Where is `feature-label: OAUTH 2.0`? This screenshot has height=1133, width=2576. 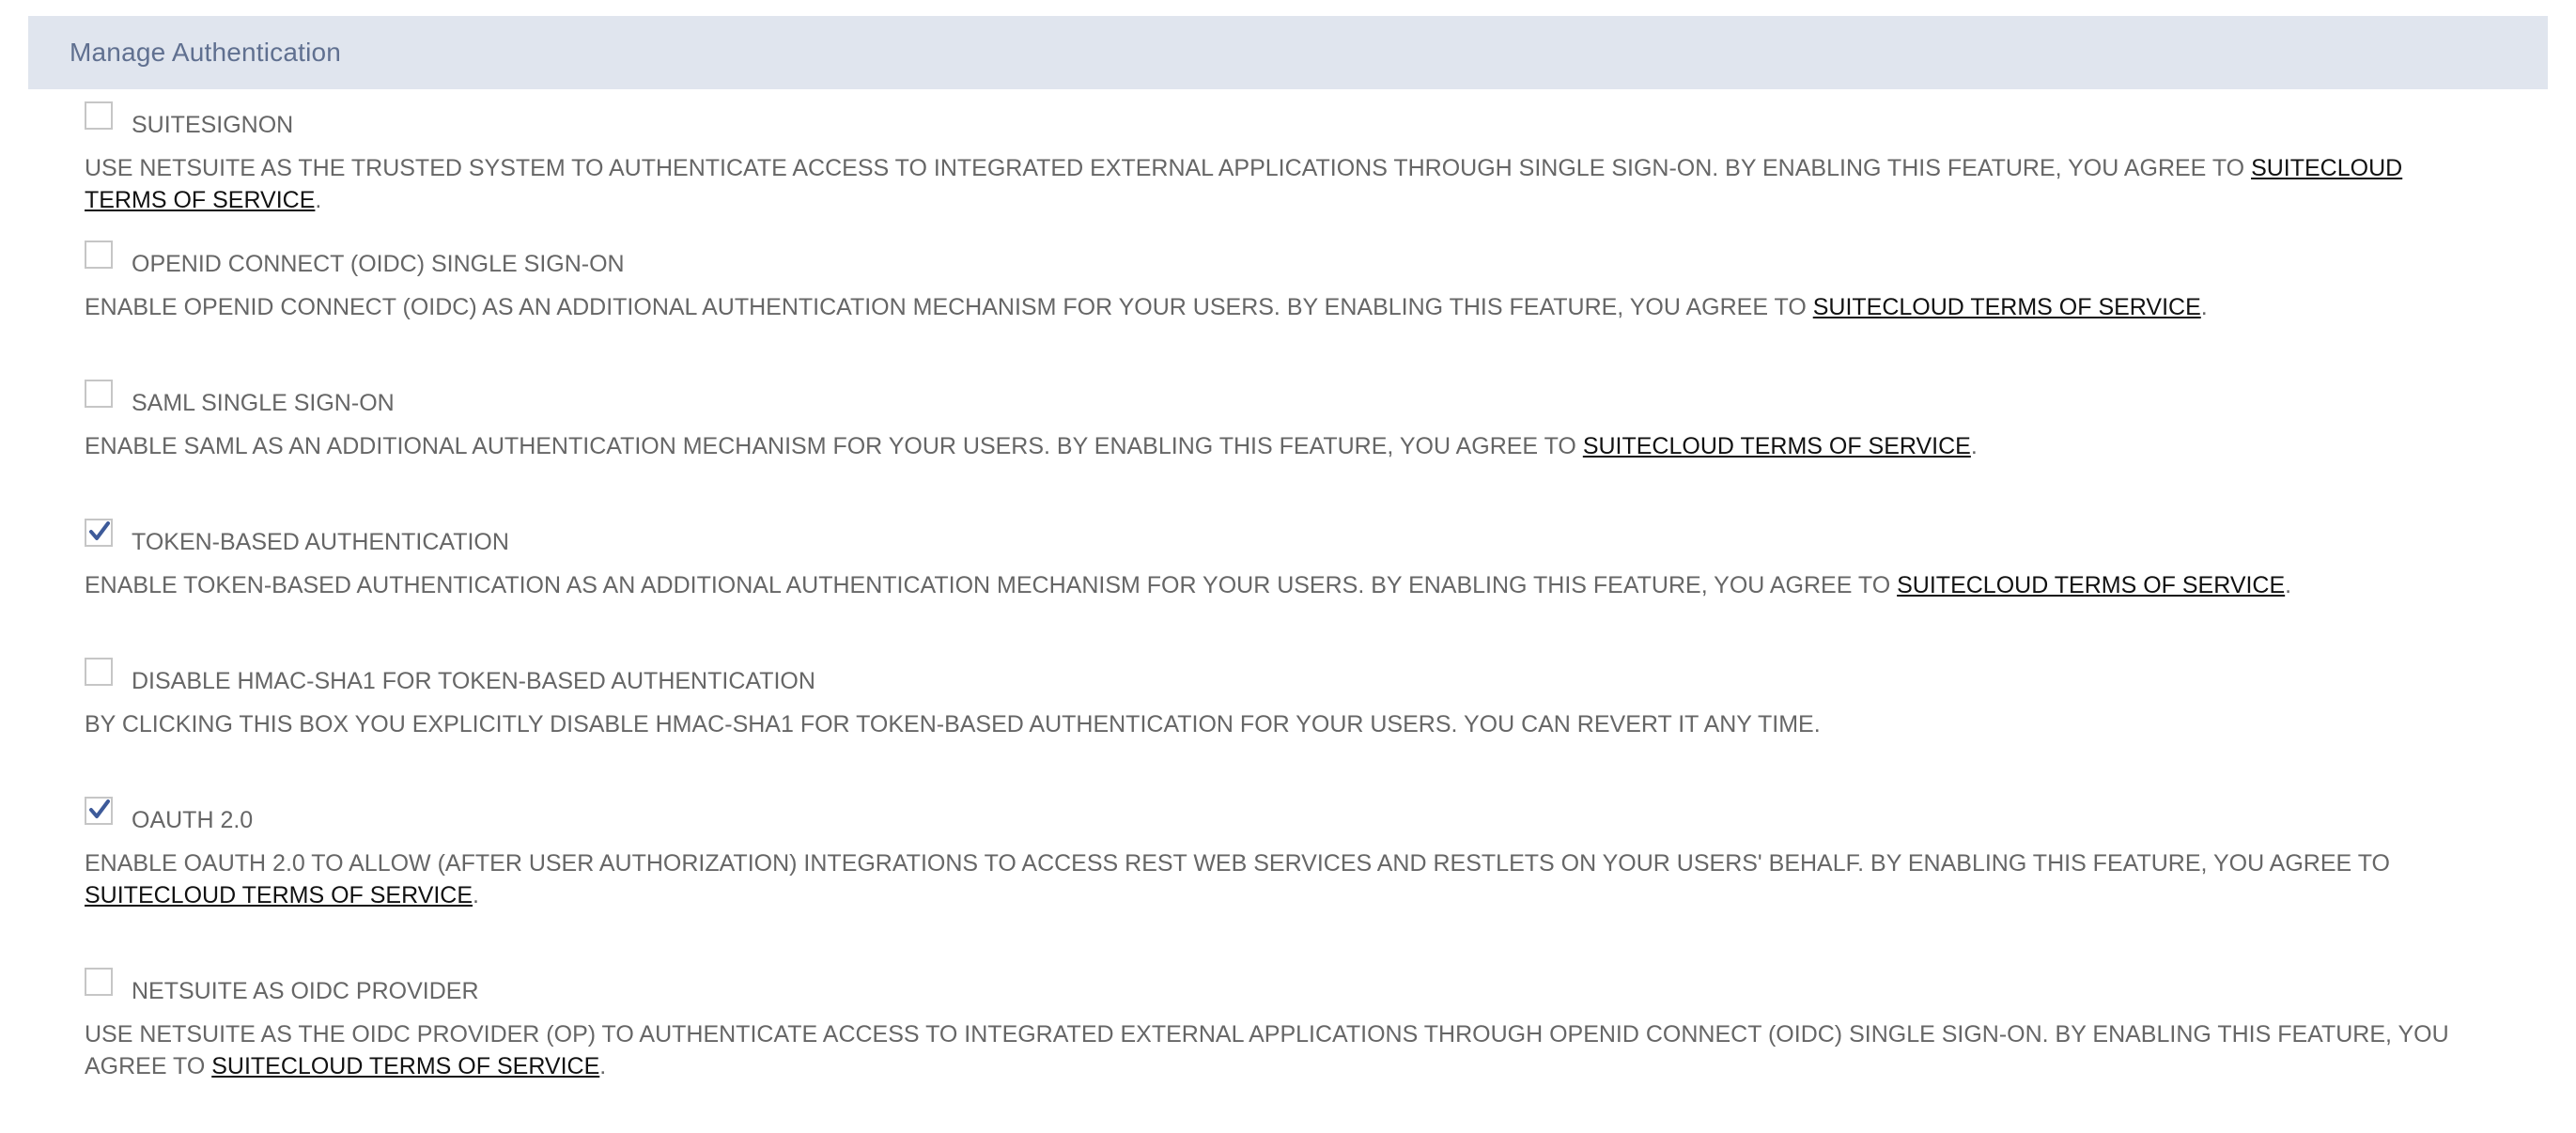
feature-label: OAUTH 2.0 is located at coordinates (193, 820).